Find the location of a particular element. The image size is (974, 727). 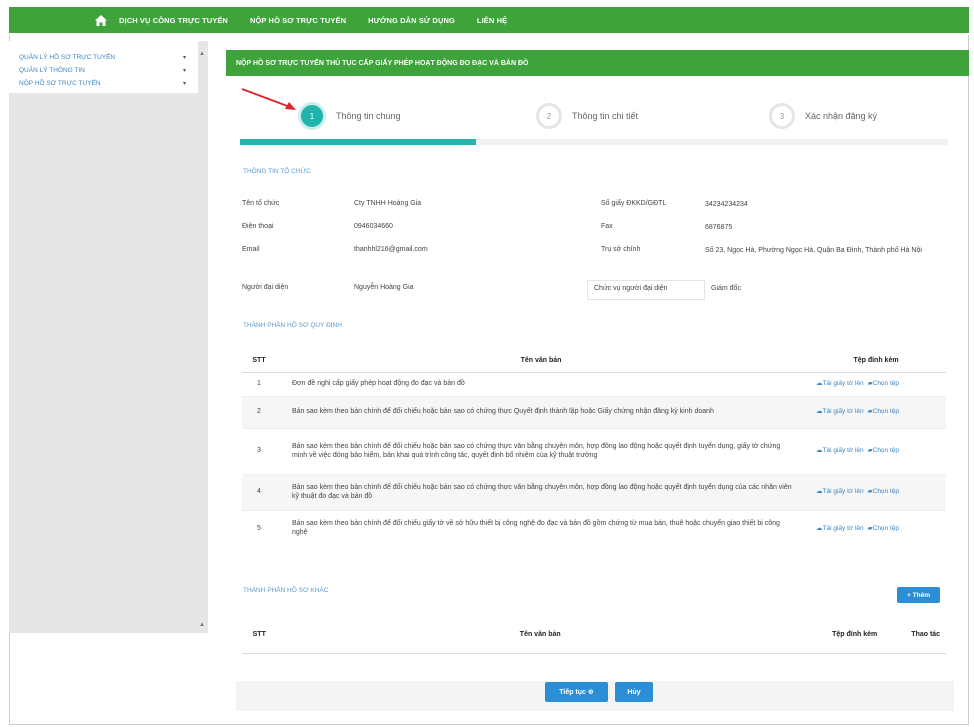

add-document-button: + Thêm is located at coordinates (918, 595).